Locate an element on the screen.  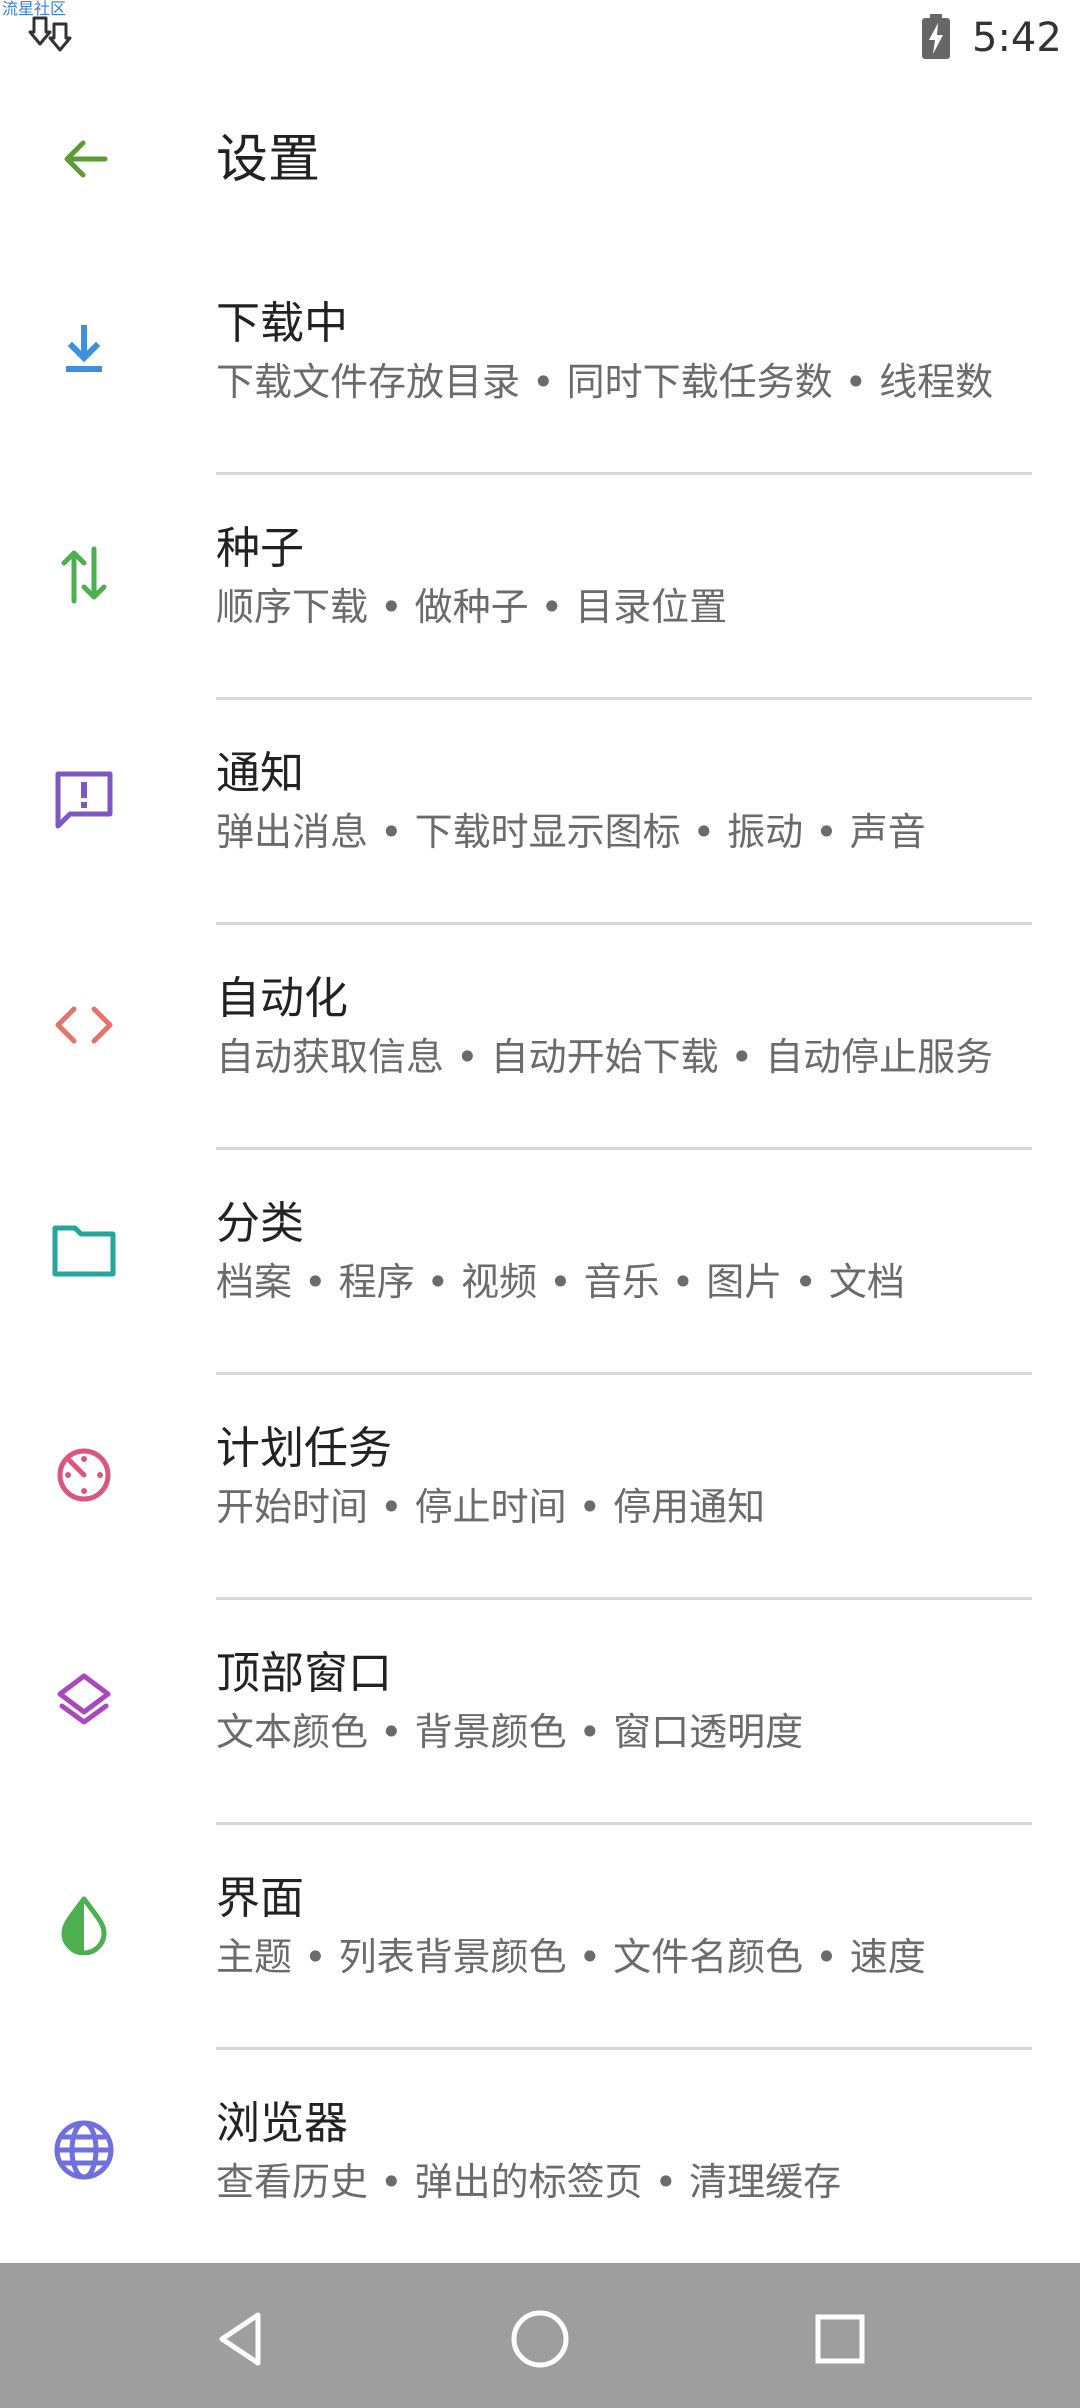
timer-icon is located at coordinates (84, 1475).